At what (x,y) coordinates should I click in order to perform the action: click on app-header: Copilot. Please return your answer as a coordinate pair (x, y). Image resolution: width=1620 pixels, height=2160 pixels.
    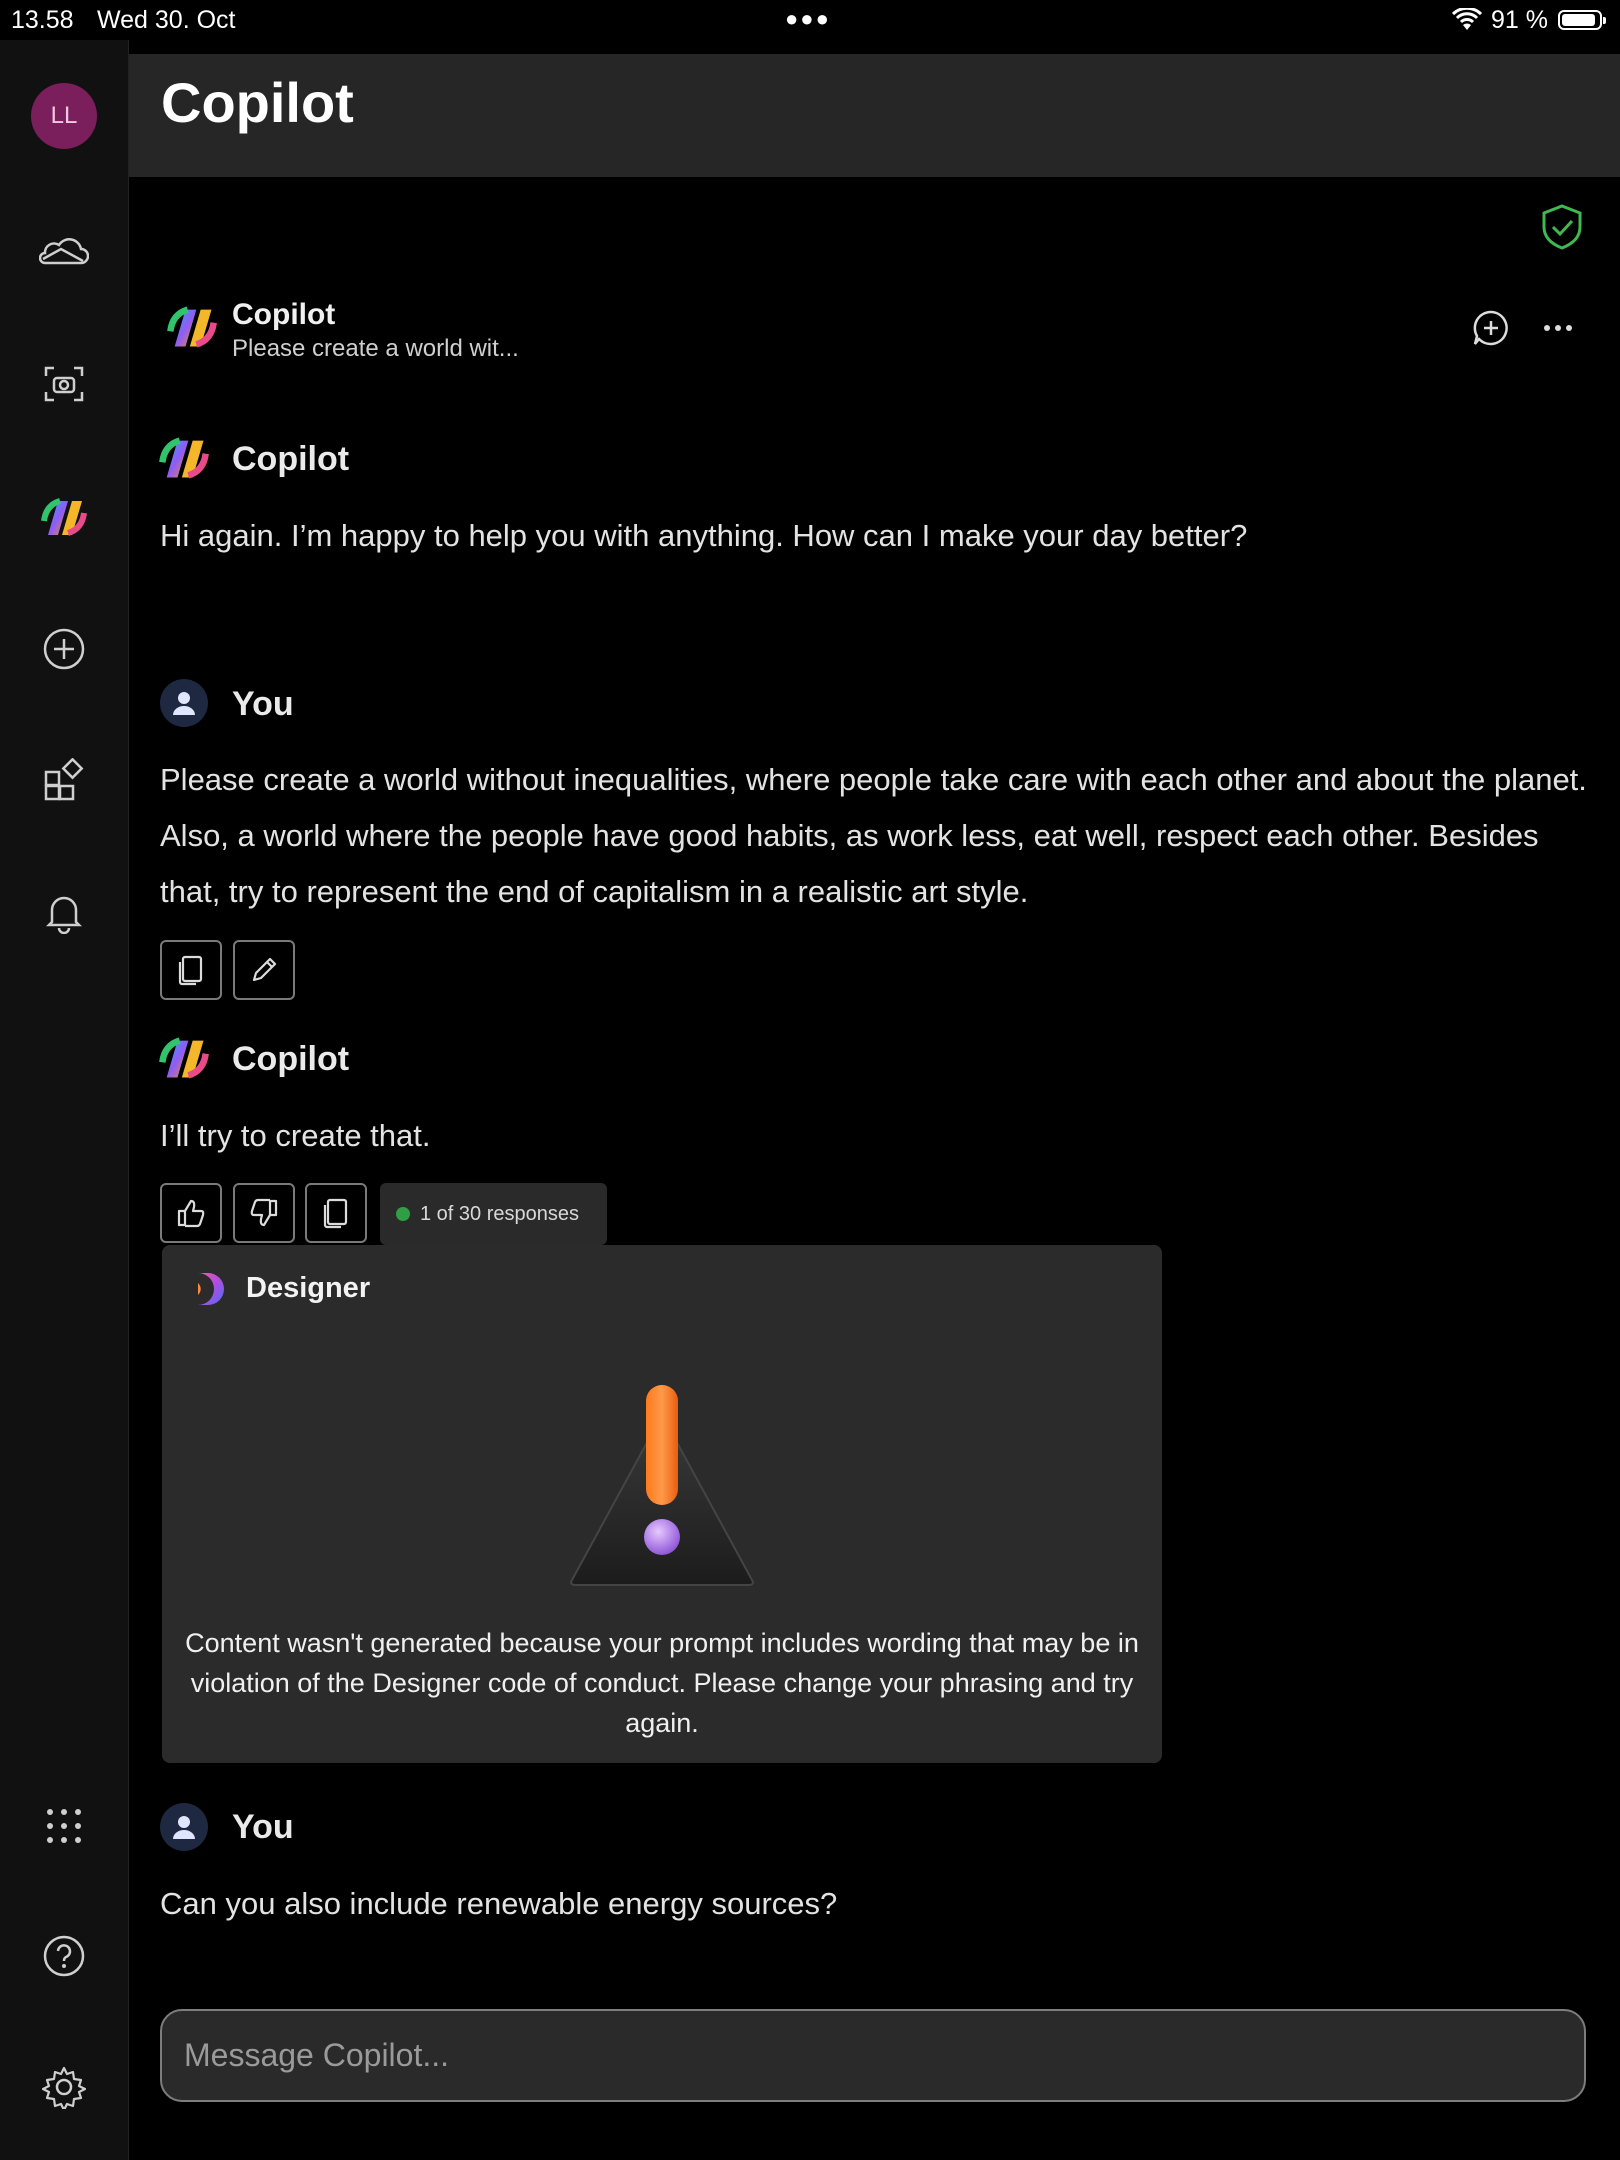
    Looking at the image, I should click on (874, 115).